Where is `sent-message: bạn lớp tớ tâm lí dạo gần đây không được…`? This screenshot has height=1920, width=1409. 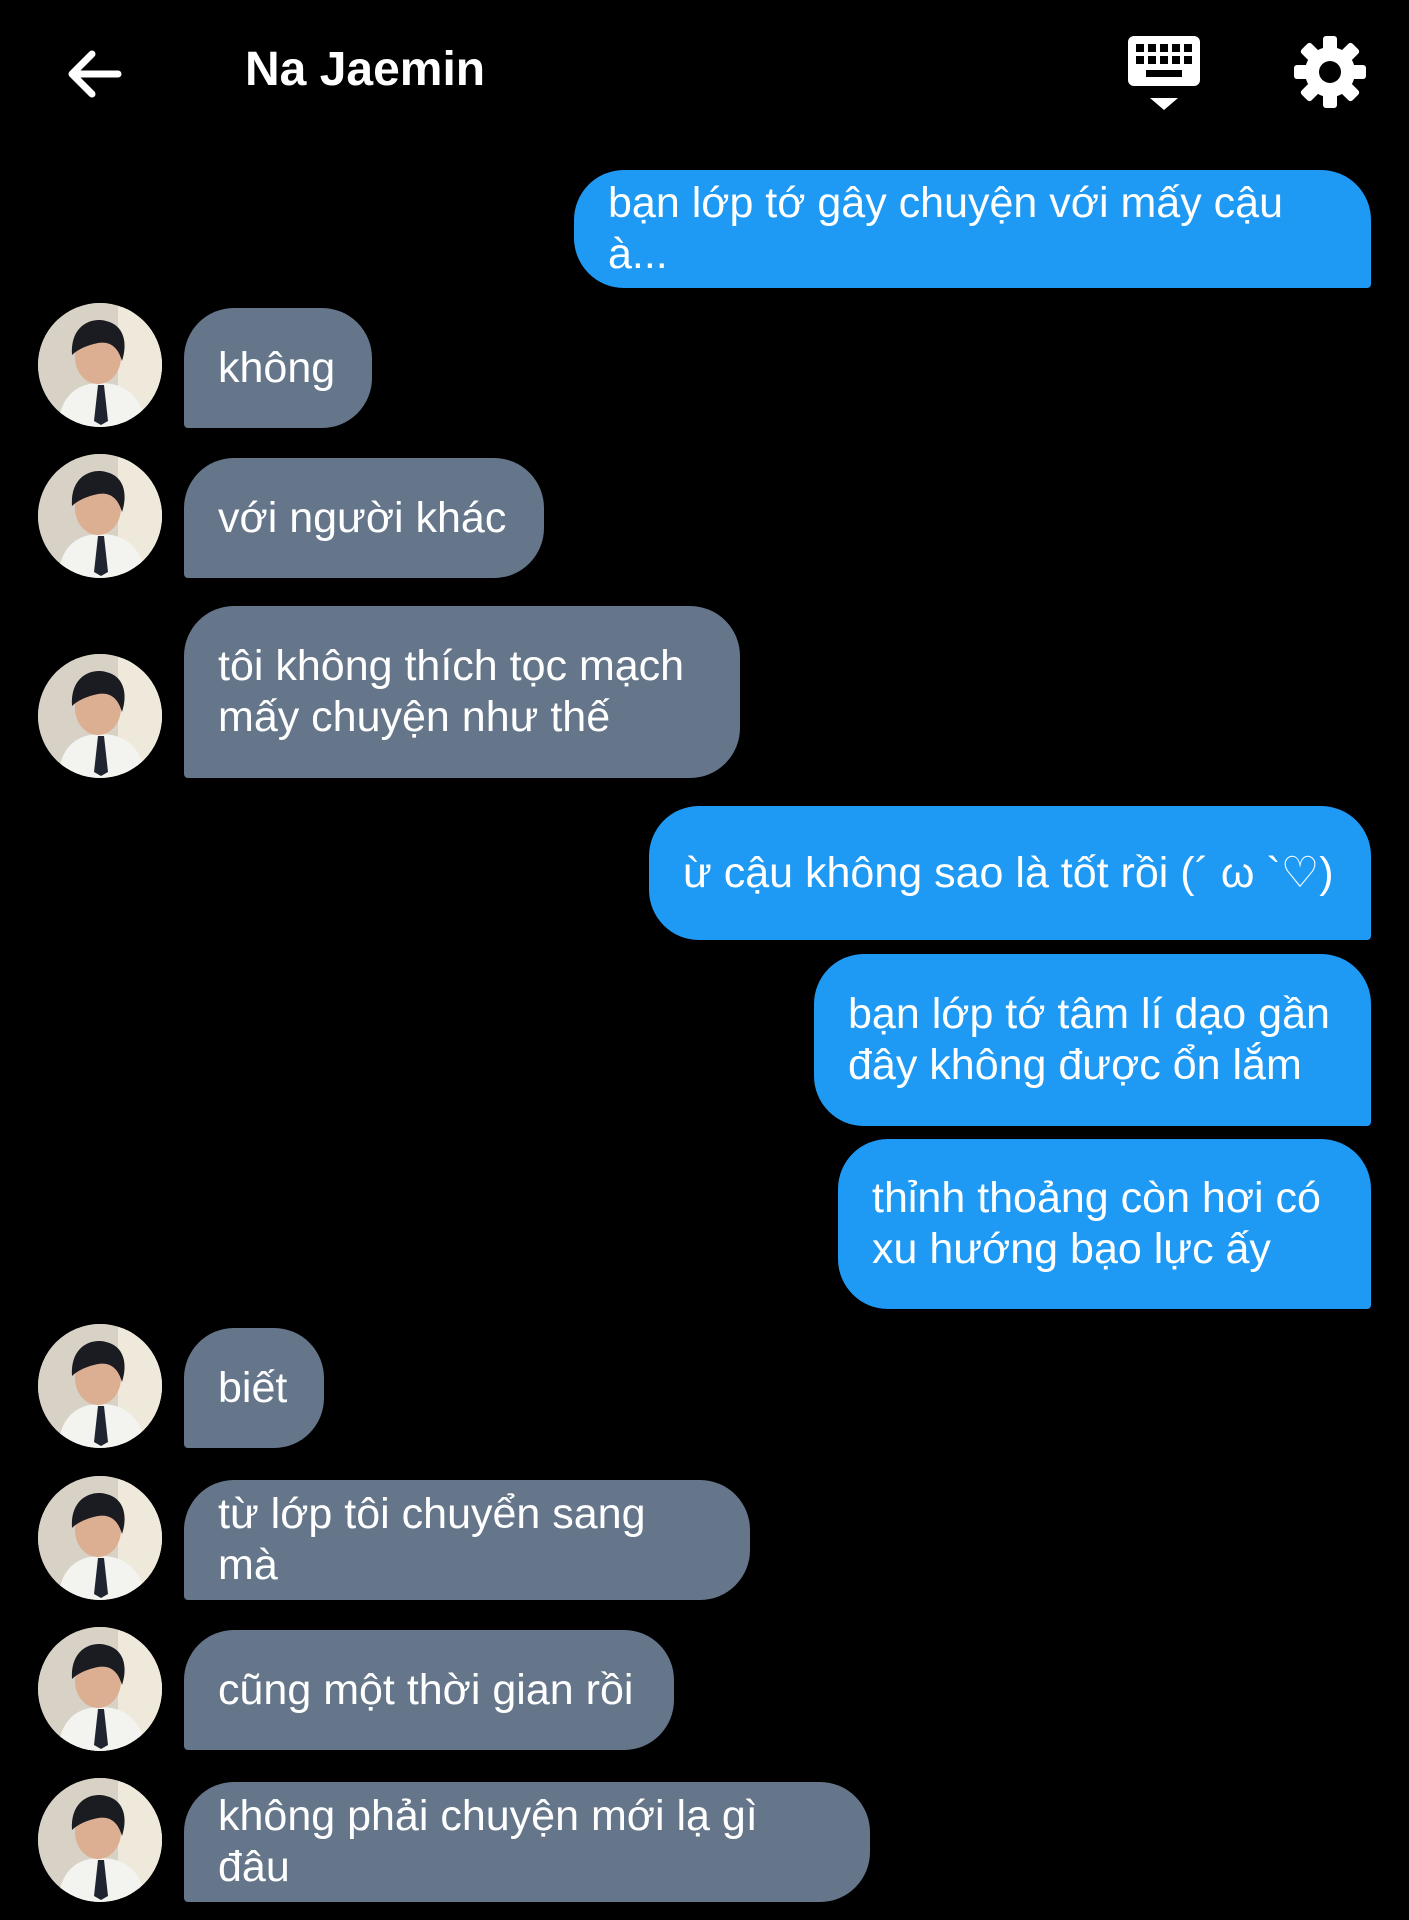 sent-message: bạn lớp tớ tâm lí dạo gần đây không được… is located at coordinates (1092, 1040).